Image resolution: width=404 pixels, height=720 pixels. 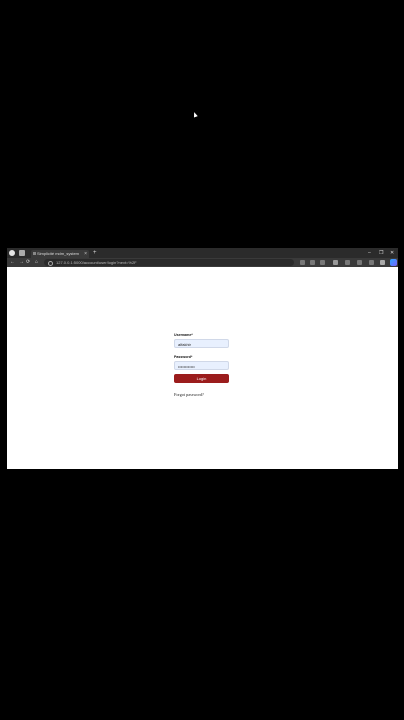 I want to click on new-tab-button: +, so click(x=95, y=253).